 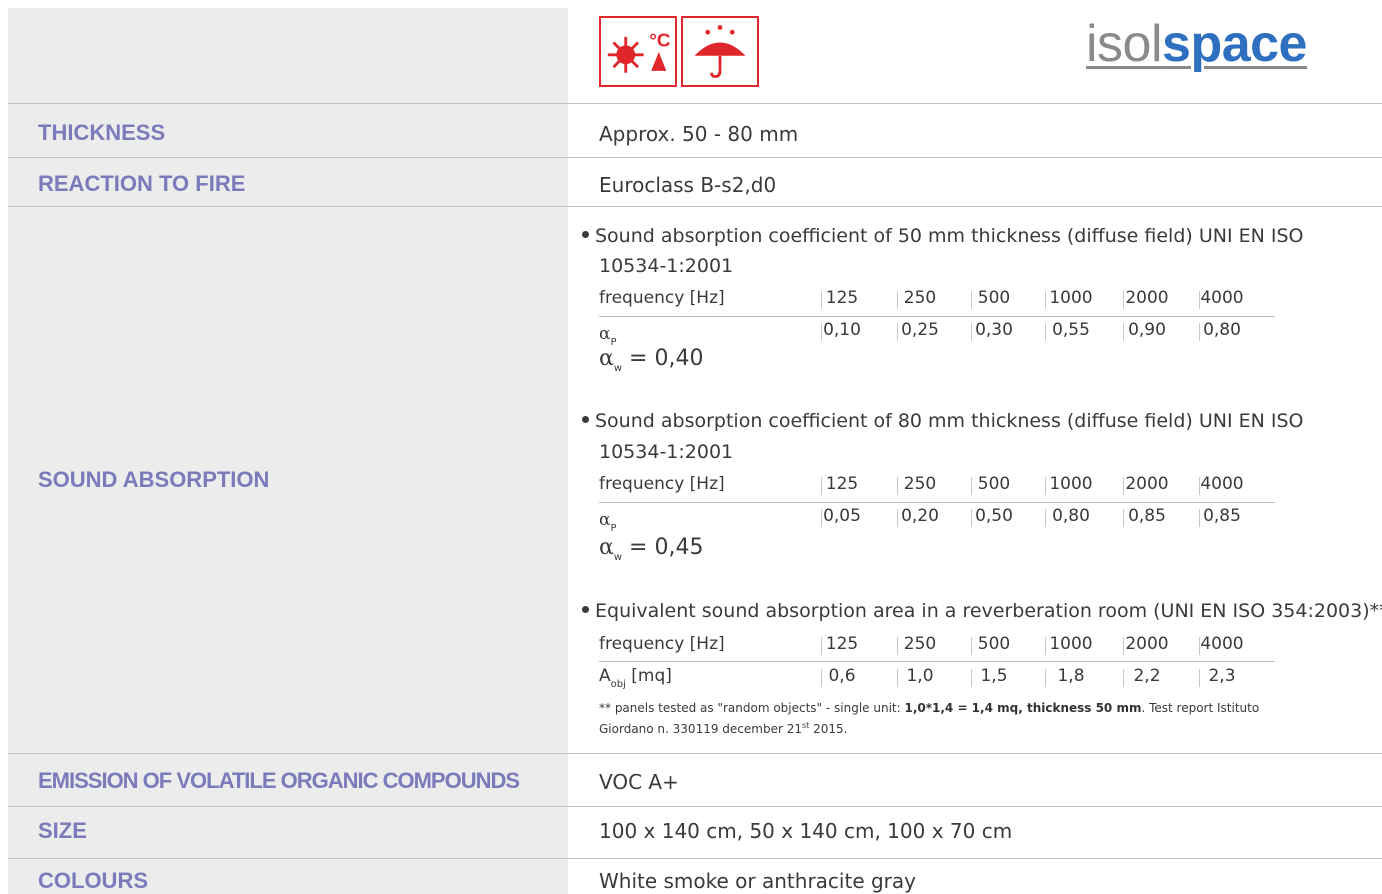 What do you see at coordinates (1196, 44) in the screenshot?
I see `isolspace-logo: isolspace` at bounding box center [1196, 44].